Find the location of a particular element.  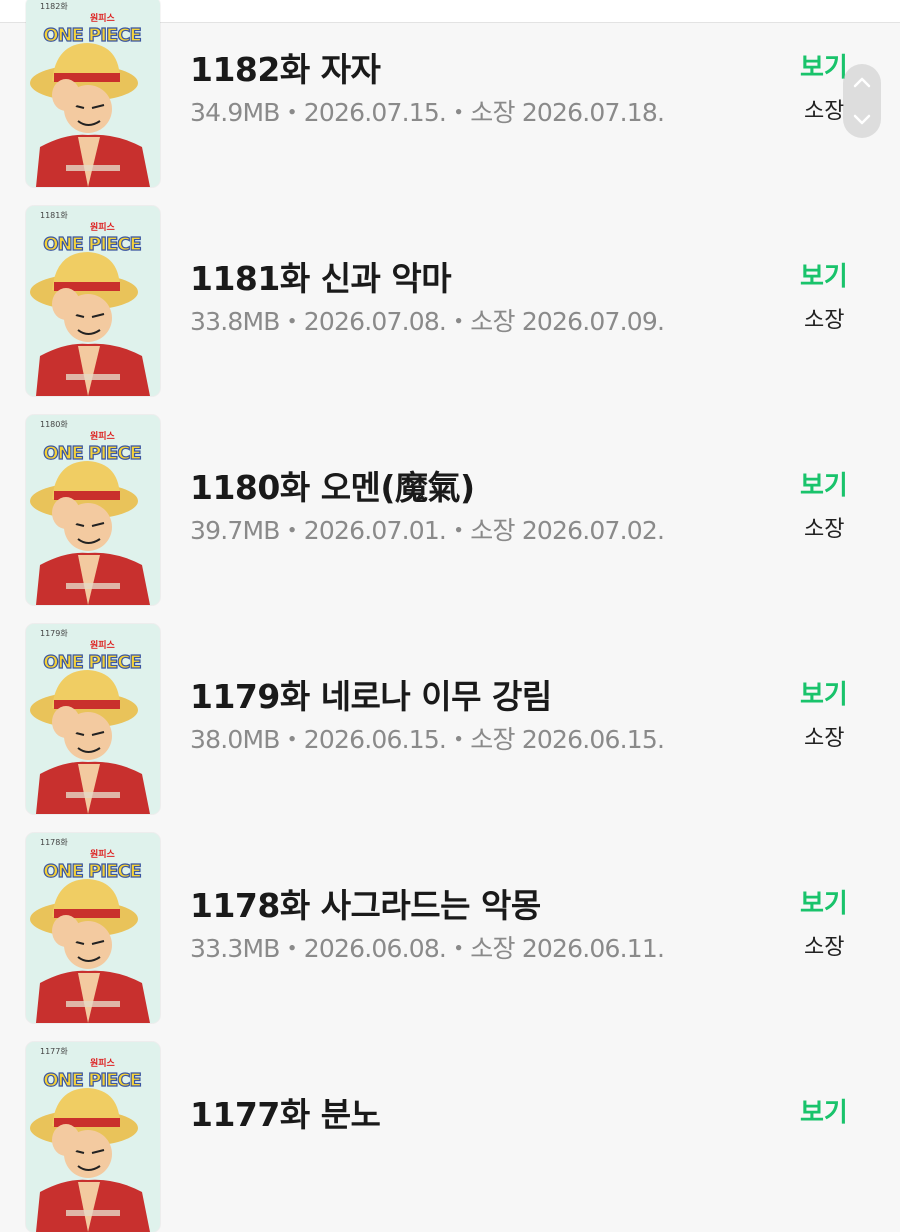

cover-episode-number: 1180화 is located at coordinates (54, 424).